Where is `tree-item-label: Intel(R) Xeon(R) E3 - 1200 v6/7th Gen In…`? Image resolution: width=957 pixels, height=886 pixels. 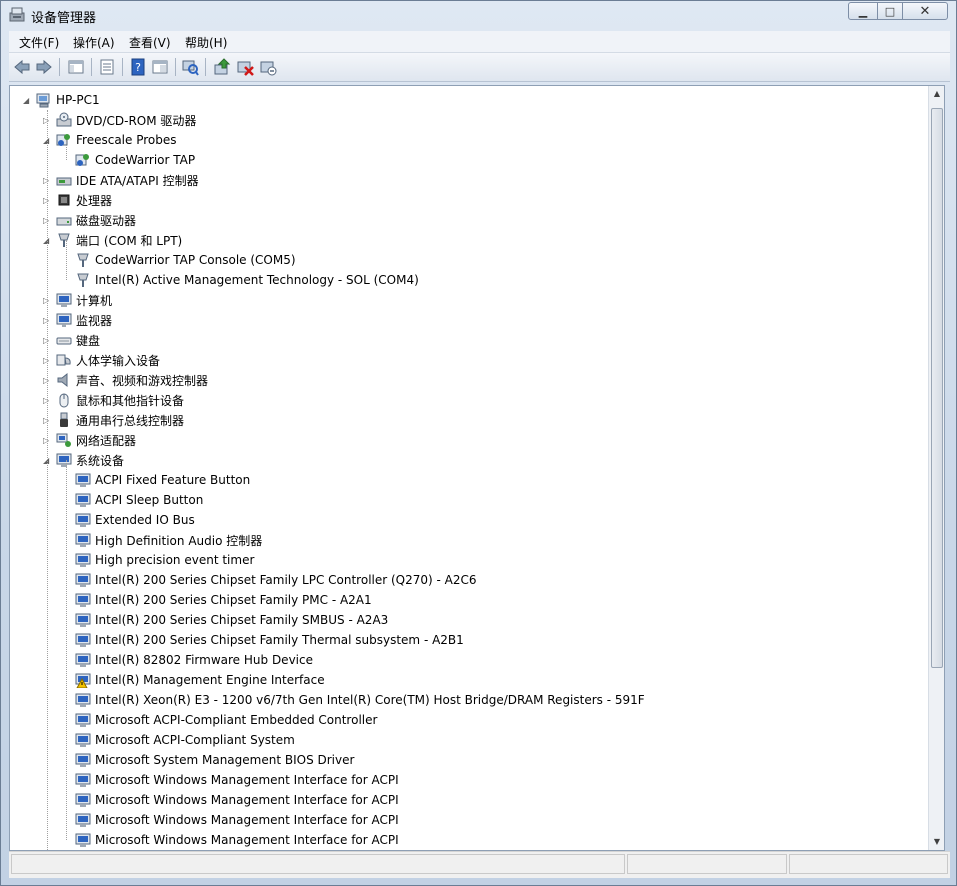
tree-item-label: Intel(R) Xeon(R) E3 - 1200 v6/7th Gen In… is located at coordinates (370, 700).